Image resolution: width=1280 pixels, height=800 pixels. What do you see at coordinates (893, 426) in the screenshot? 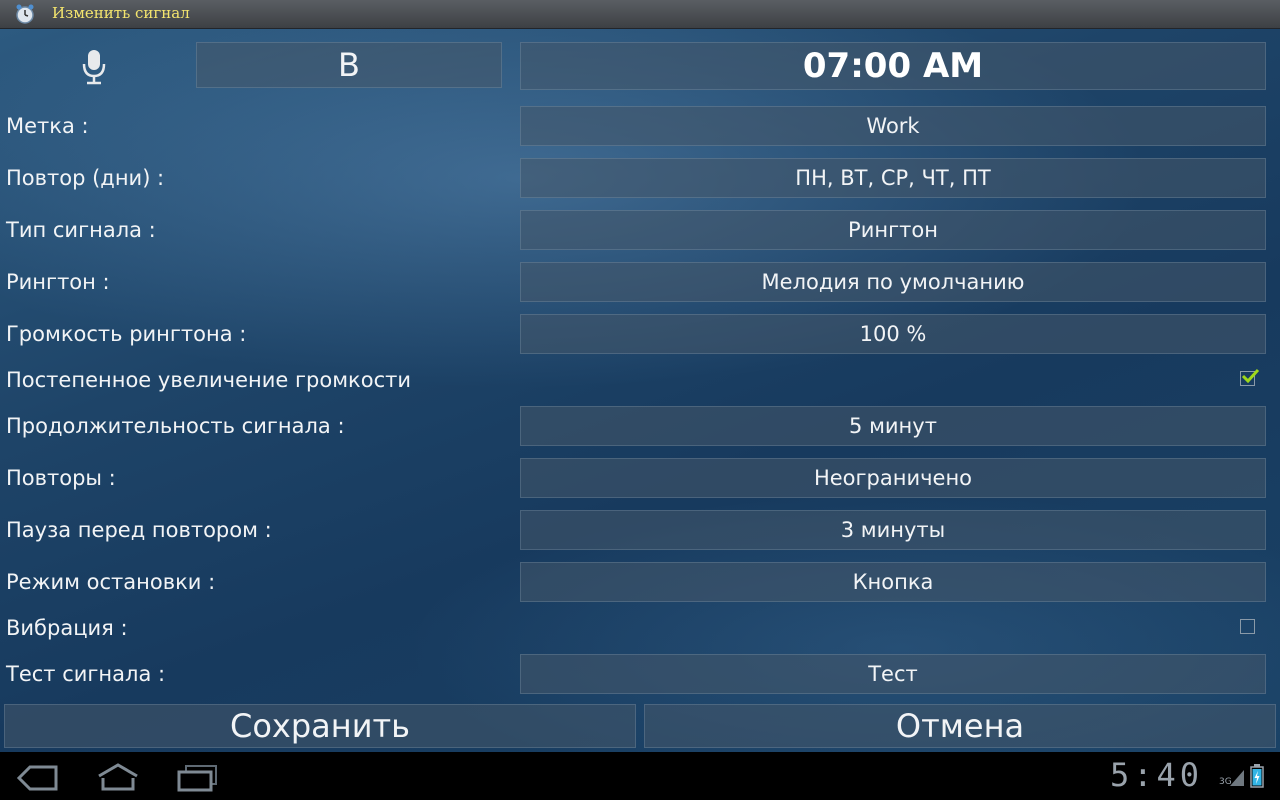
I see `duration-field: 5 минут` at bounding box center [893, 426].